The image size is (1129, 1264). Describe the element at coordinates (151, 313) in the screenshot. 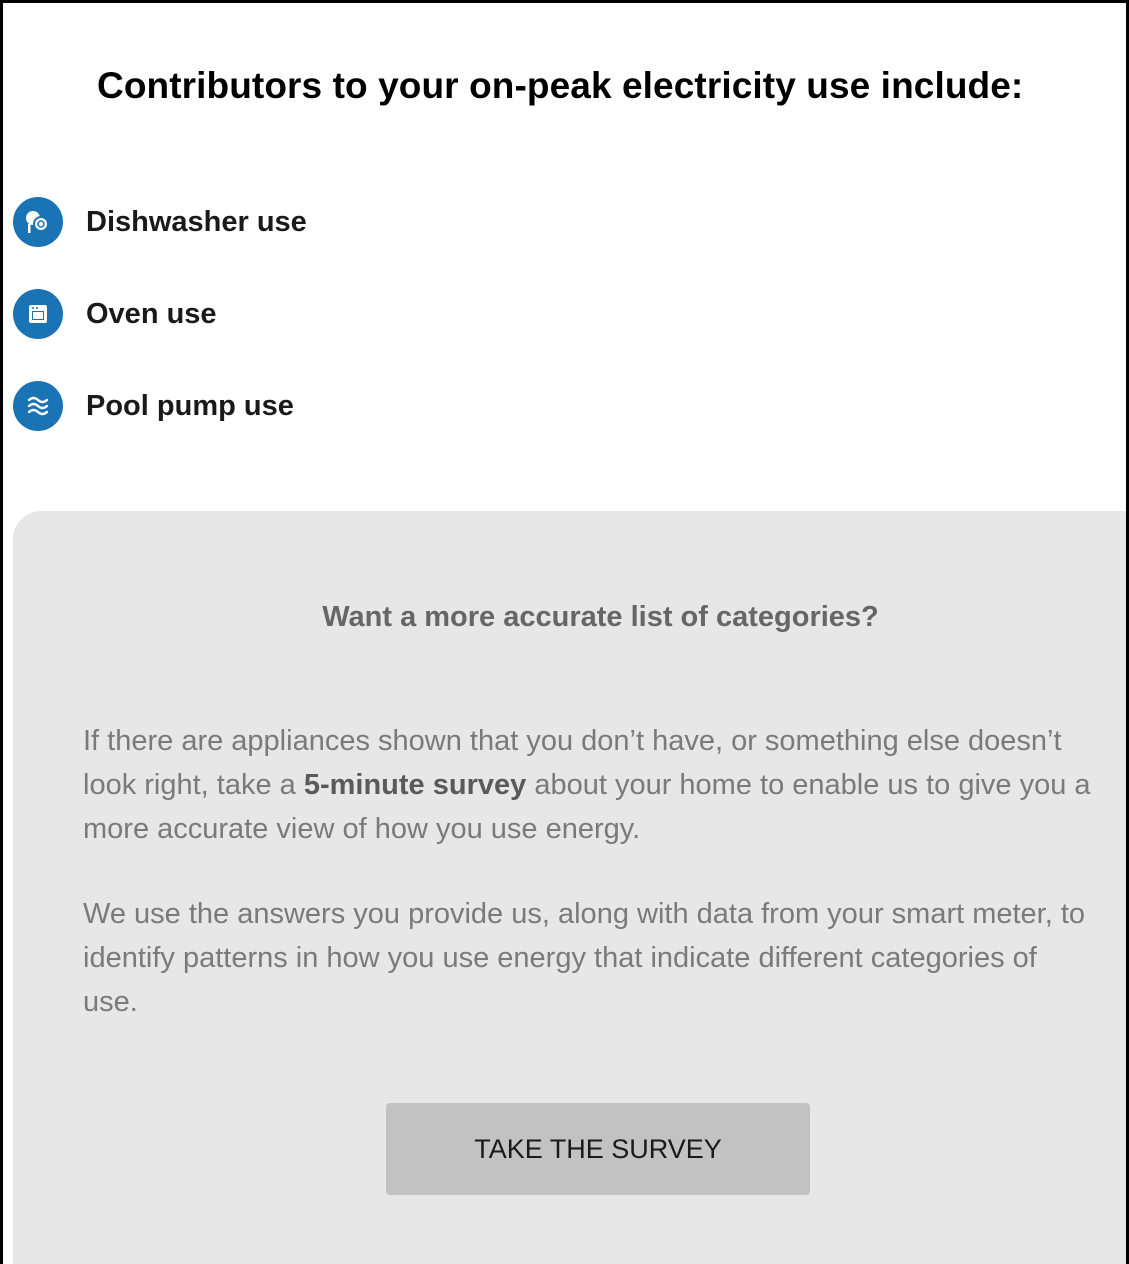

I see `contributor-label: Oven use` at that location.